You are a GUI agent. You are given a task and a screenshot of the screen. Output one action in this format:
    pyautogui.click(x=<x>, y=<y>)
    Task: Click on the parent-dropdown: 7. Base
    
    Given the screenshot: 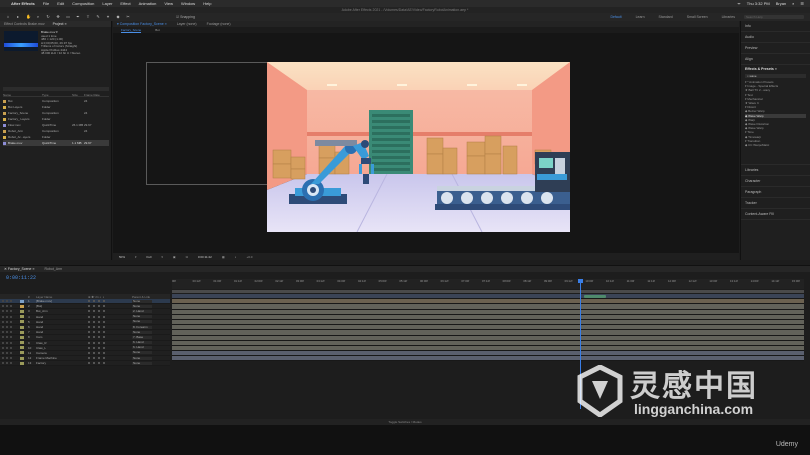 What is the action you would take?
    pyautogui.click(x=142, y=337)
    